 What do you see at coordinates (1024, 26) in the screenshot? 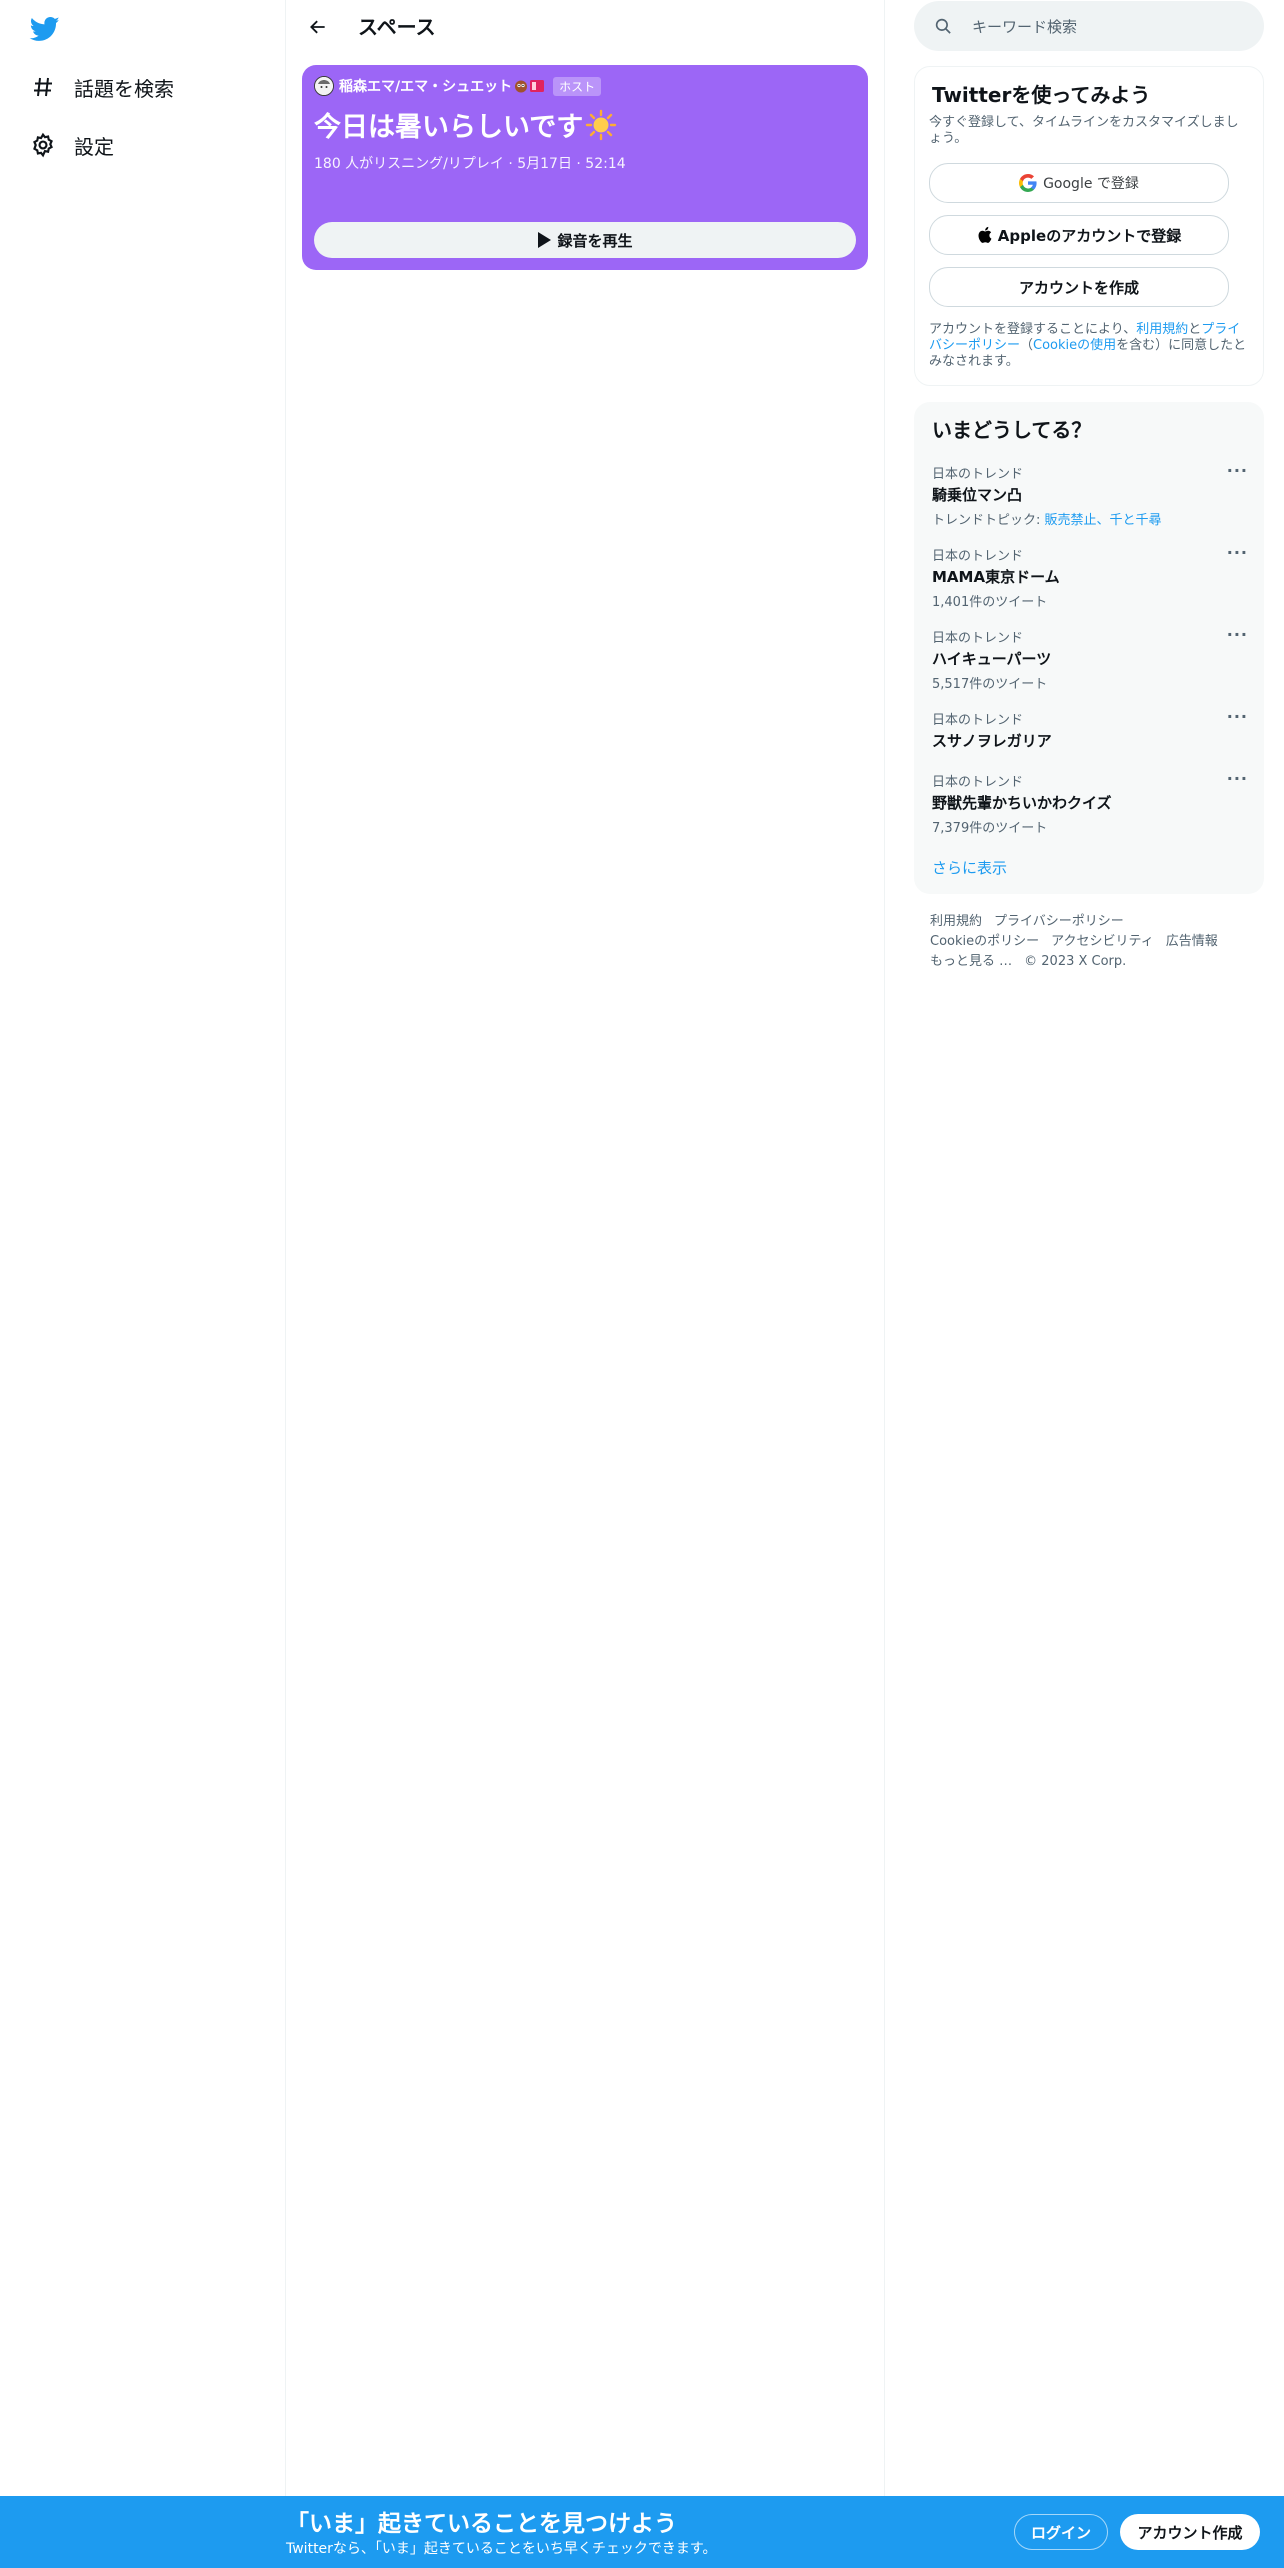
I see `search-input: キーワード検索` at bounding box center [1024, 26].